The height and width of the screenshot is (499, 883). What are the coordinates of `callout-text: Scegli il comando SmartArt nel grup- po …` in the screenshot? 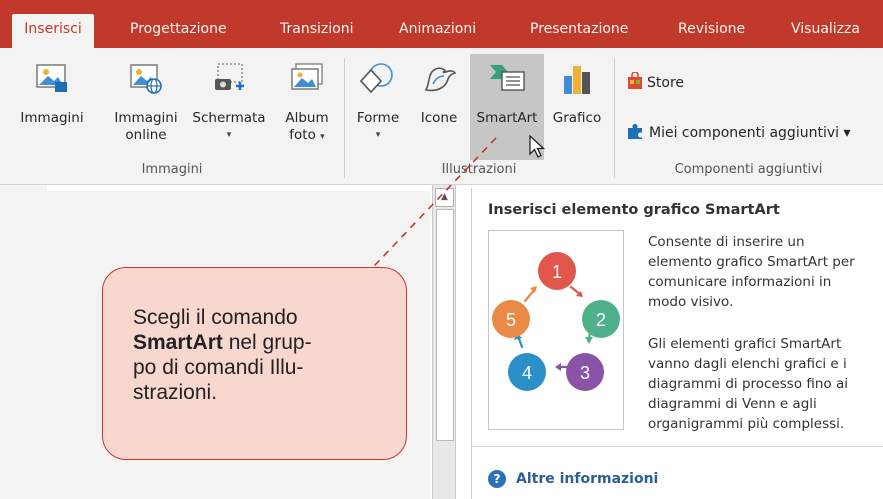 It's located at (222, 355).